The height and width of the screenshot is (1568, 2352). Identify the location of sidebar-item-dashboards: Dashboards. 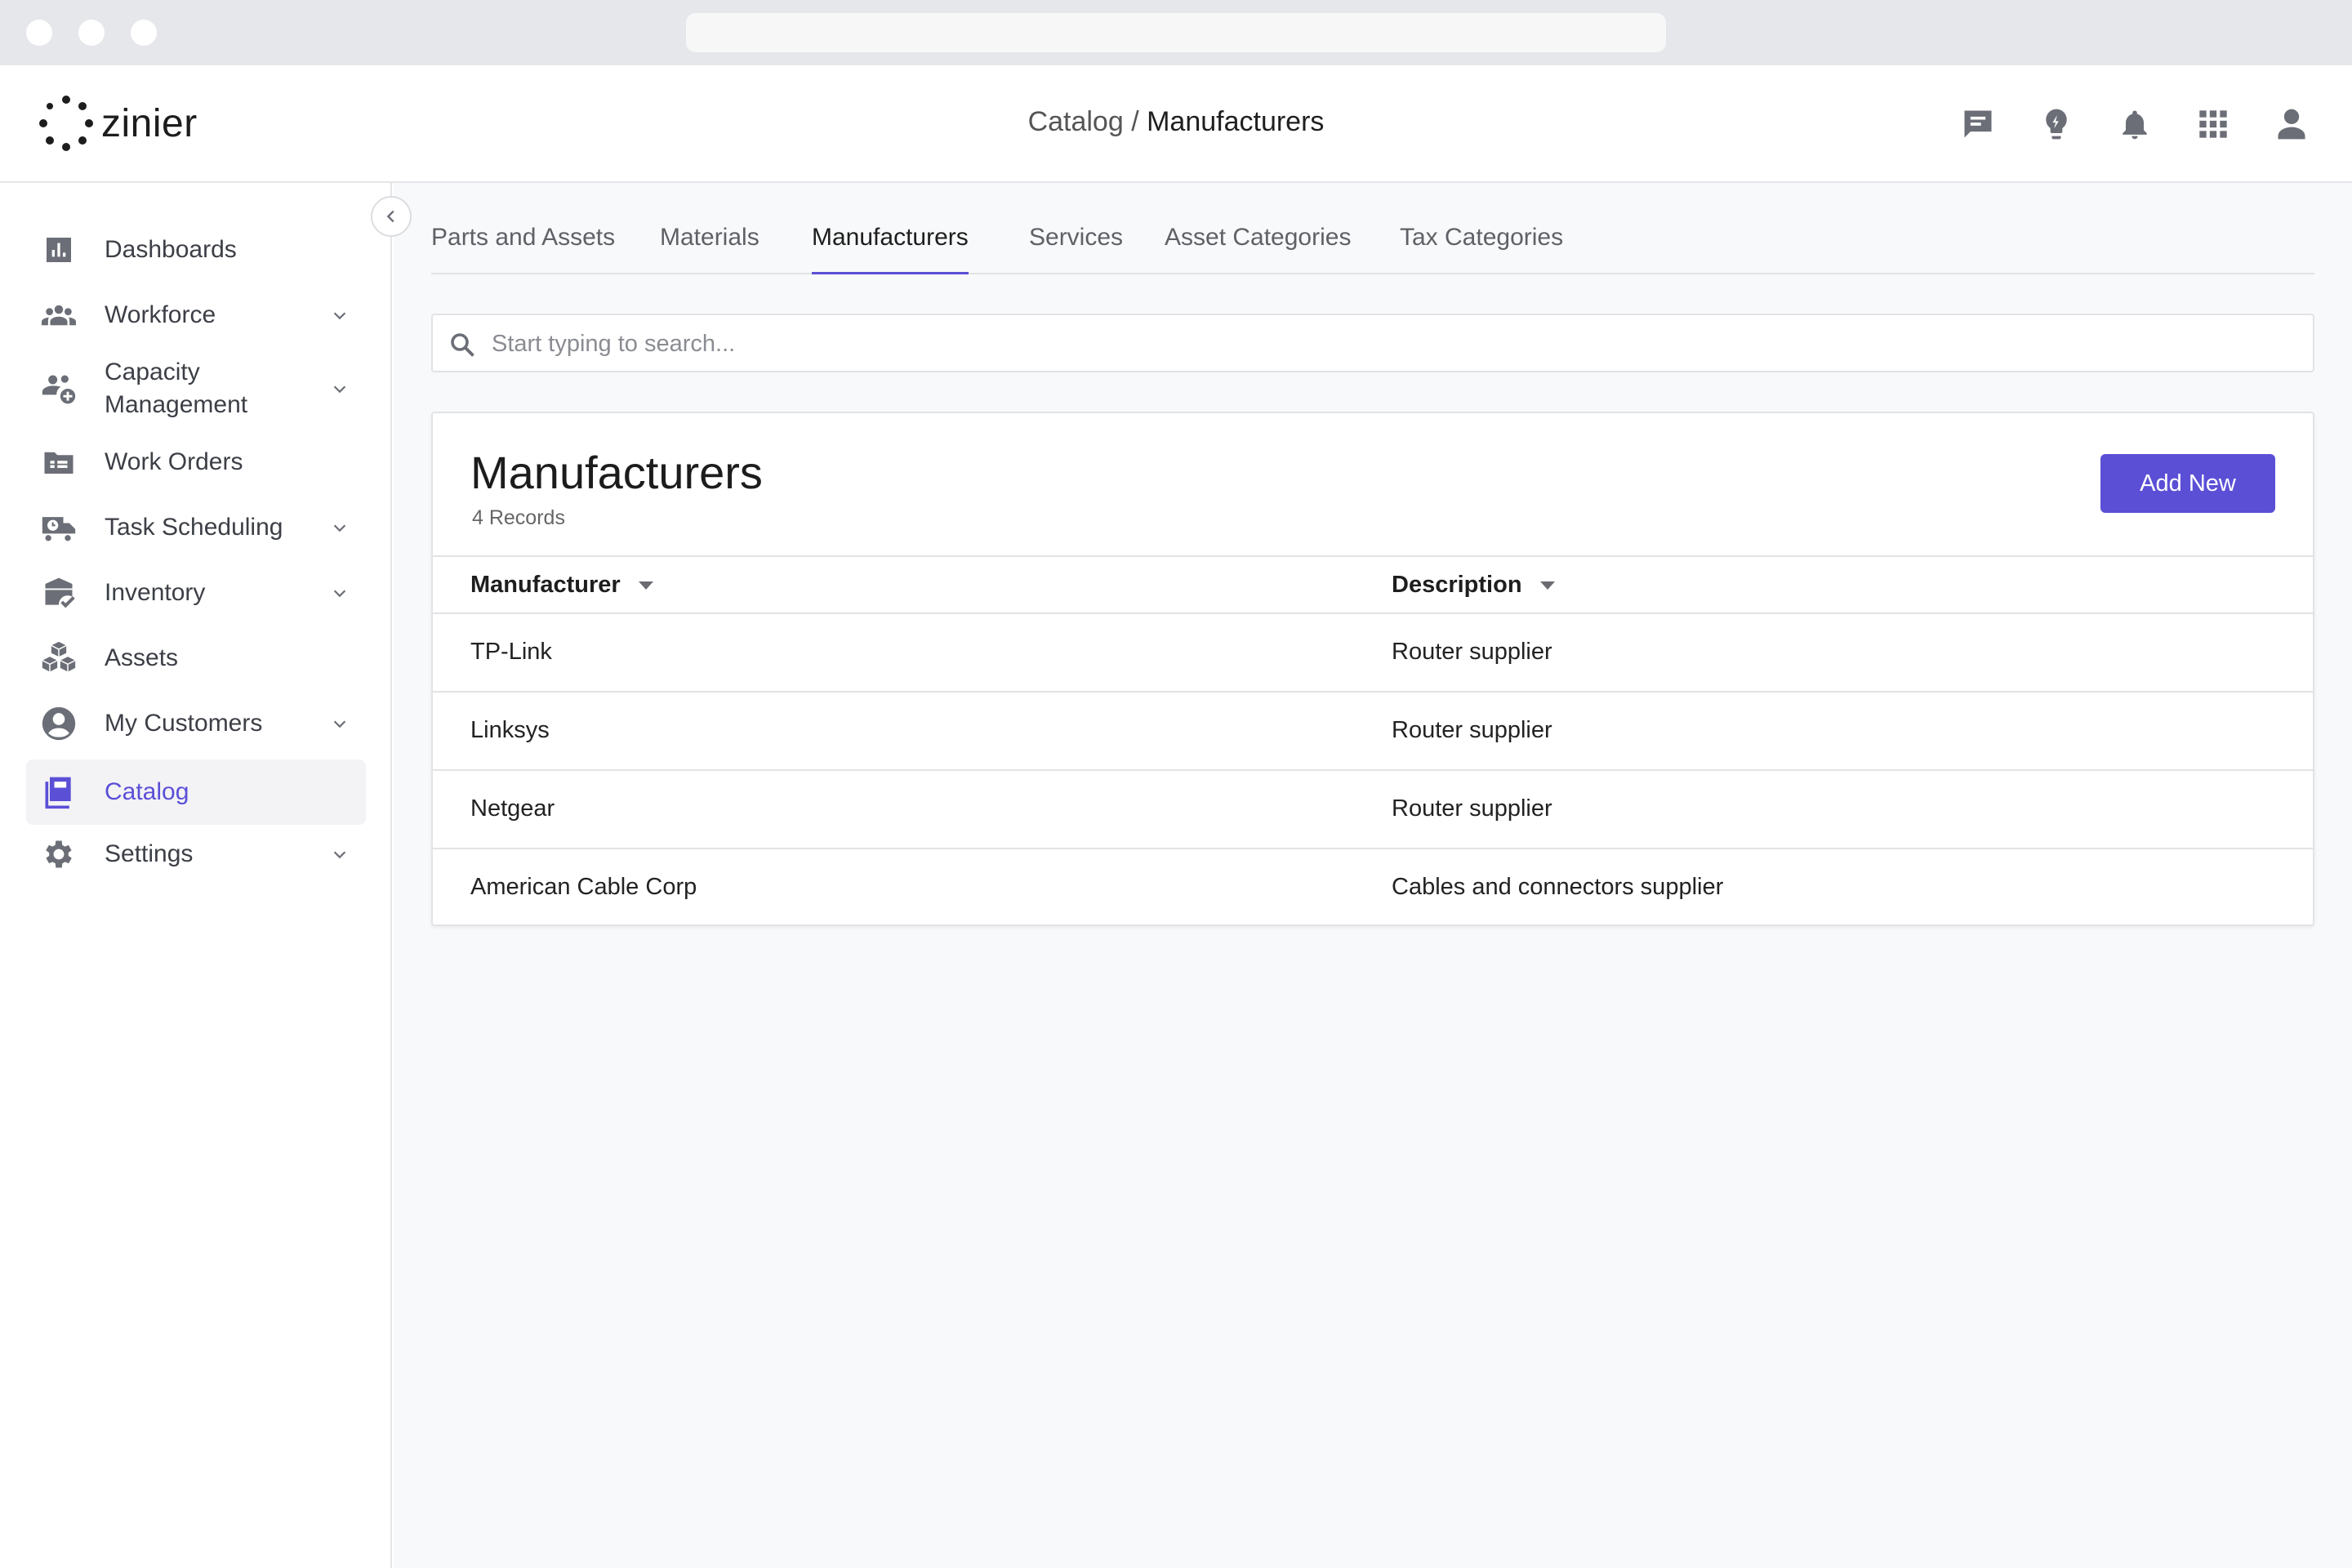
(196, 250).